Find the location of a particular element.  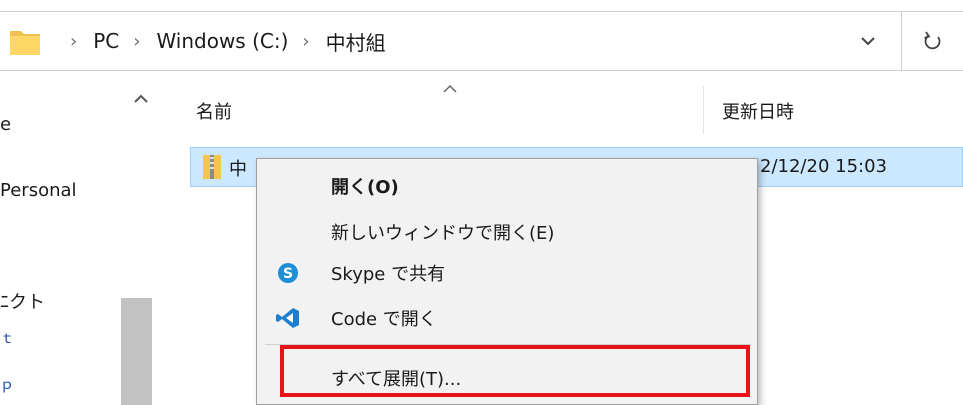

address-bar: › PC › Windows (C:) › 中村組 is located at coordinates (451, 41).